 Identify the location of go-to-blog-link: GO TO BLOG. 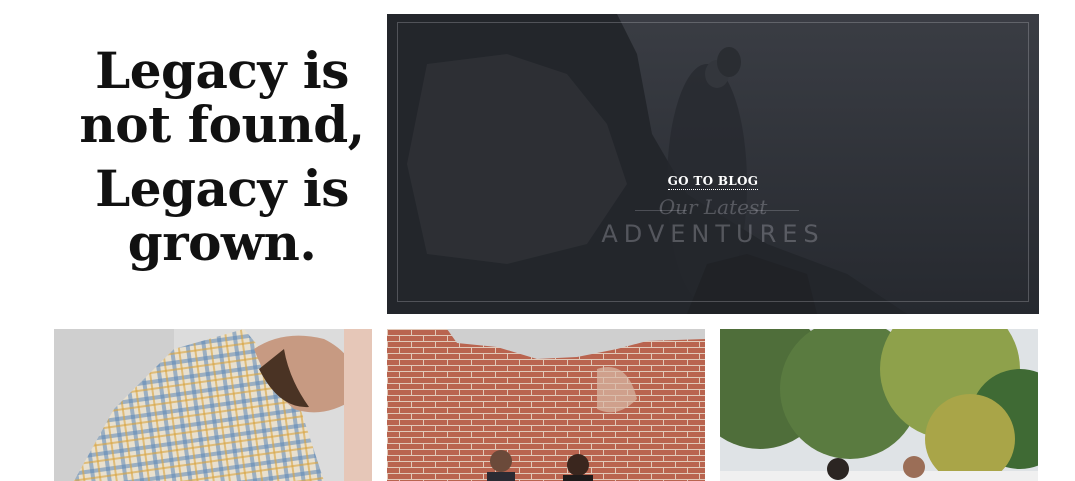
(713, 182).